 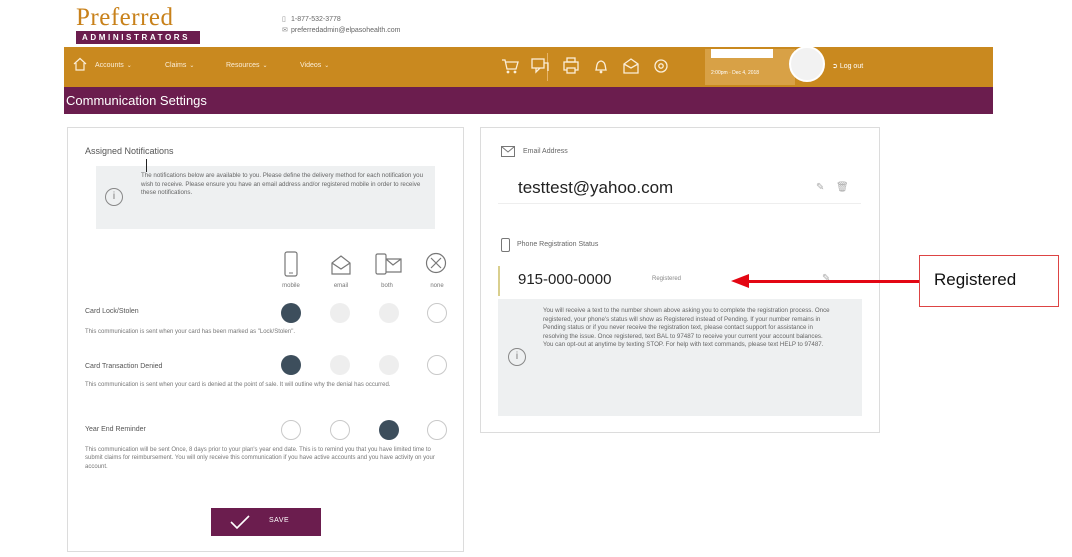 I want to click on radio-year-end-mobile, so click(x=291, y=430).